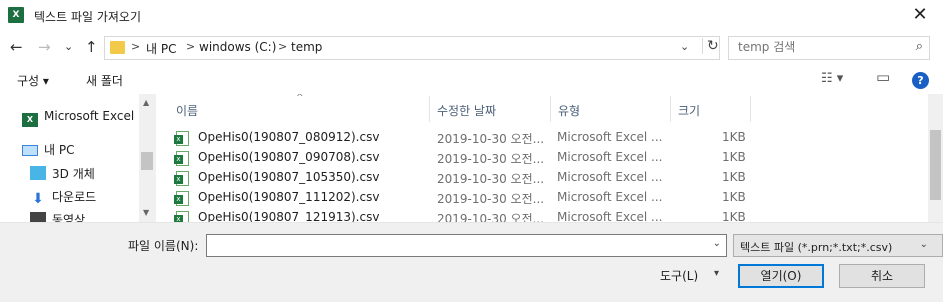 The height and width of the screenshot is (302, 943). I want to click on filename-field: ⌄, so click(466, 245).